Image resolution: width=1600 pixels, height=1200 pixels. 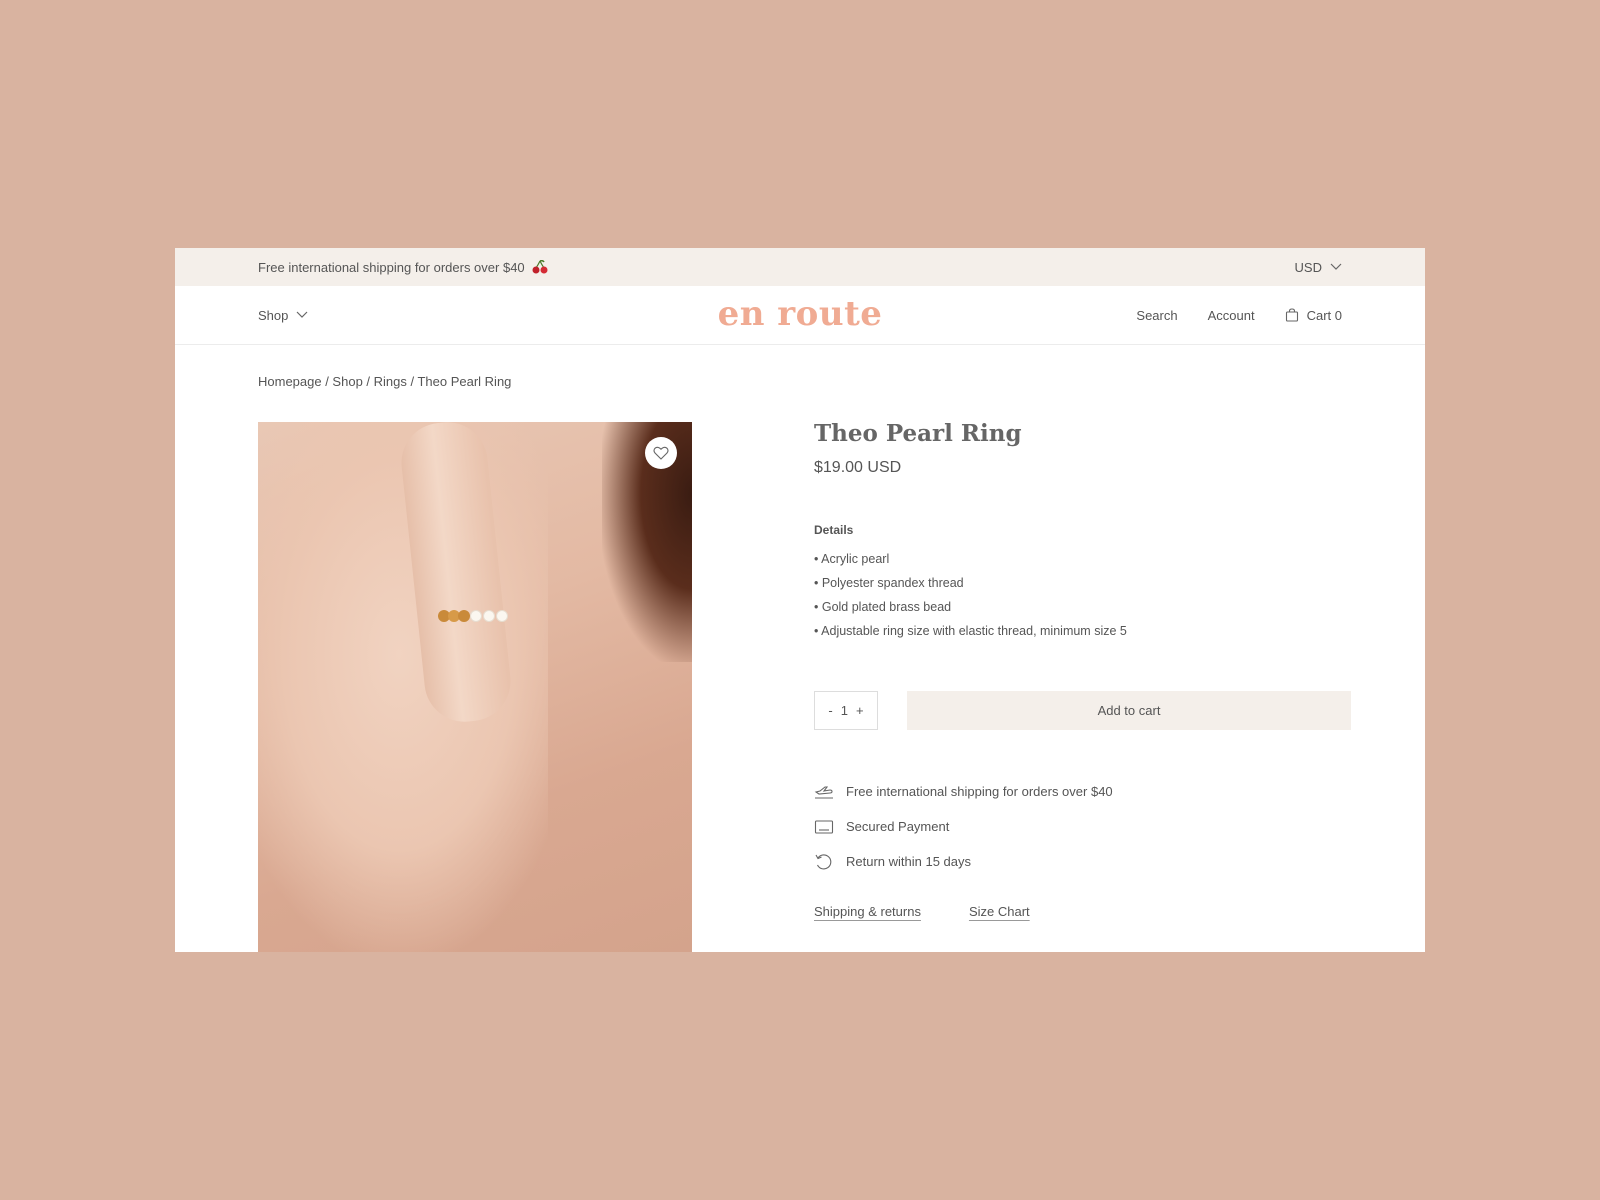 What do you see at coordinates (1156, 315) in the screenshot?
I see `search-link: Search` at bounding box center [1156, 315].